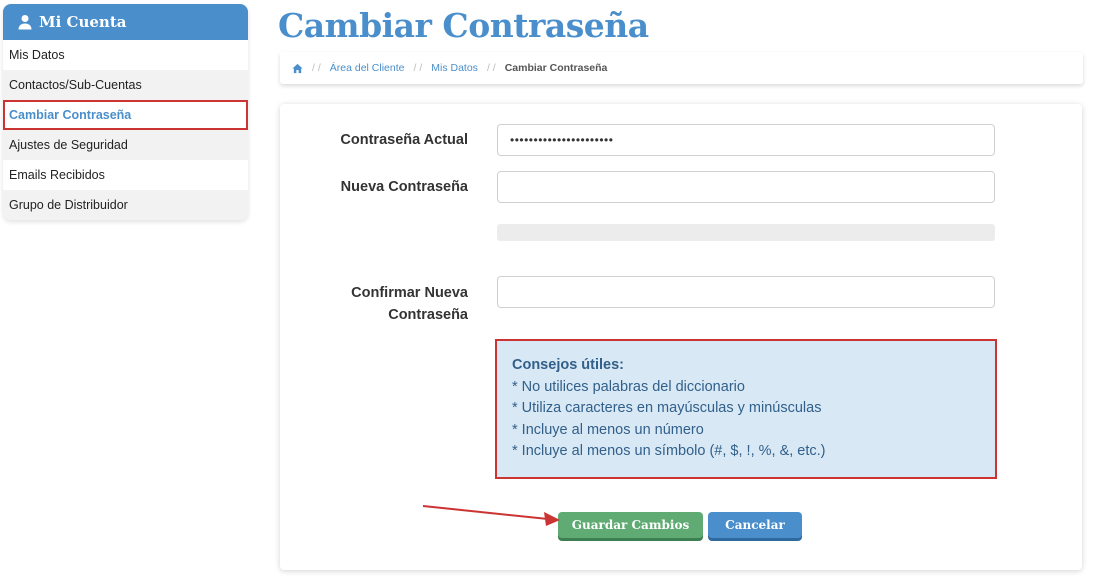 This screenshot has width=1100, height=586. I want to click on sidebar-header: Mi Cuenta, so click(125, 22).